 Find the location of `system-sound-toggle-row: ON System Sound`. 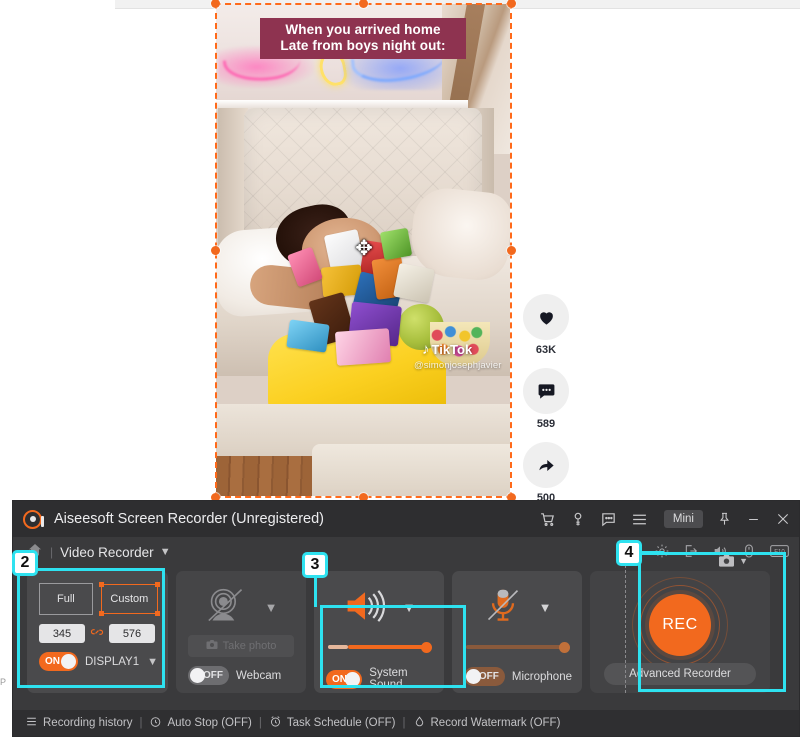

system-sound-toggle-row: ON System Sound is located at coordinates (380, 679).